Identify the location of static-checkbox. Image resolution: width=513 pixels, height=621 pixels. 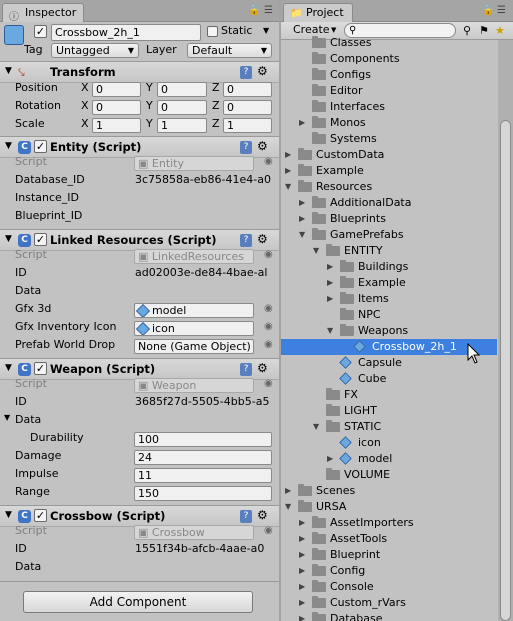
(212, 31).